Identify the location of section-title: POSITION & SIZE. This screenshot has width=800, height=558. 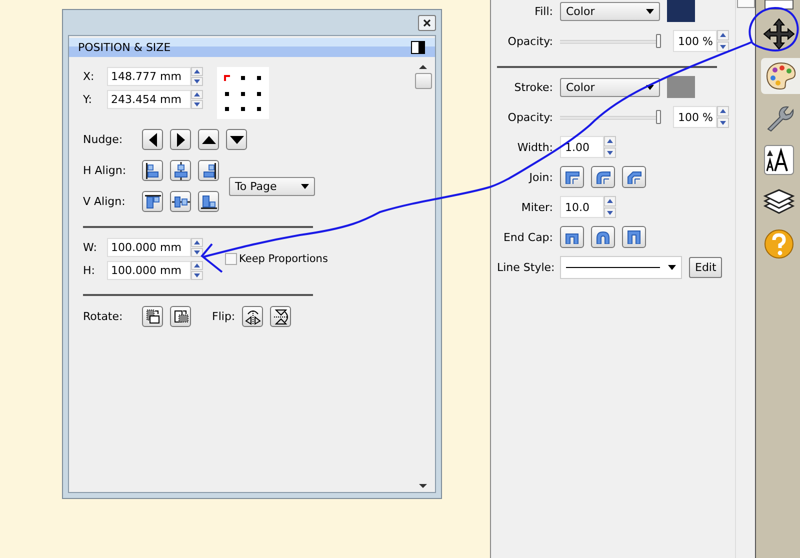
(124, 47).